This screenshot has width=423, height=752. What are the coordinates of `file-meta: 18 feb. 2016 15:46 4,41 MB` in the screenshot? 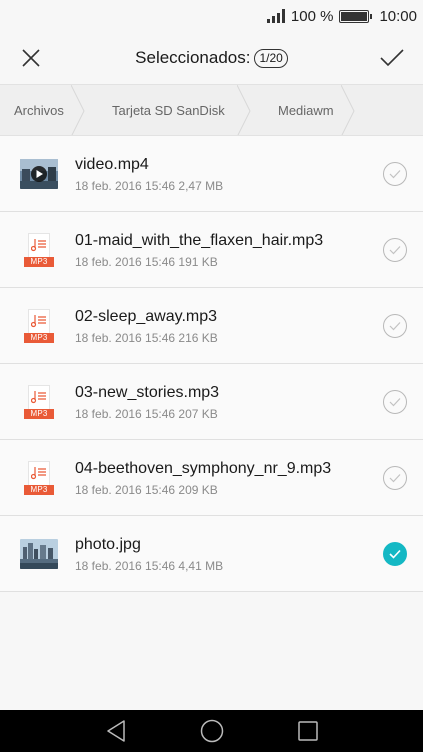 It's located at (149, 565).